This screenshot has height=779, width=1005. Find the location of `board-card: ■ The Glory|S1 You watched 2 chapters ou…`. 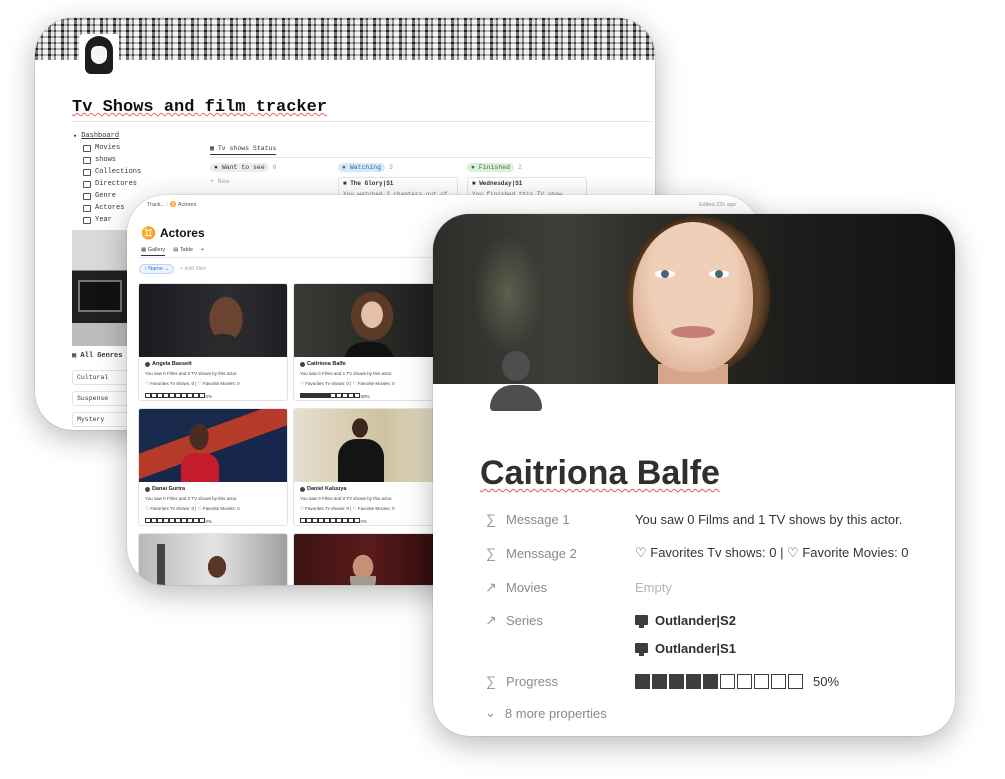

board-card: ■ The Glory|S1 You watched 2 chapters ou… is located at coordinates (398, 191).